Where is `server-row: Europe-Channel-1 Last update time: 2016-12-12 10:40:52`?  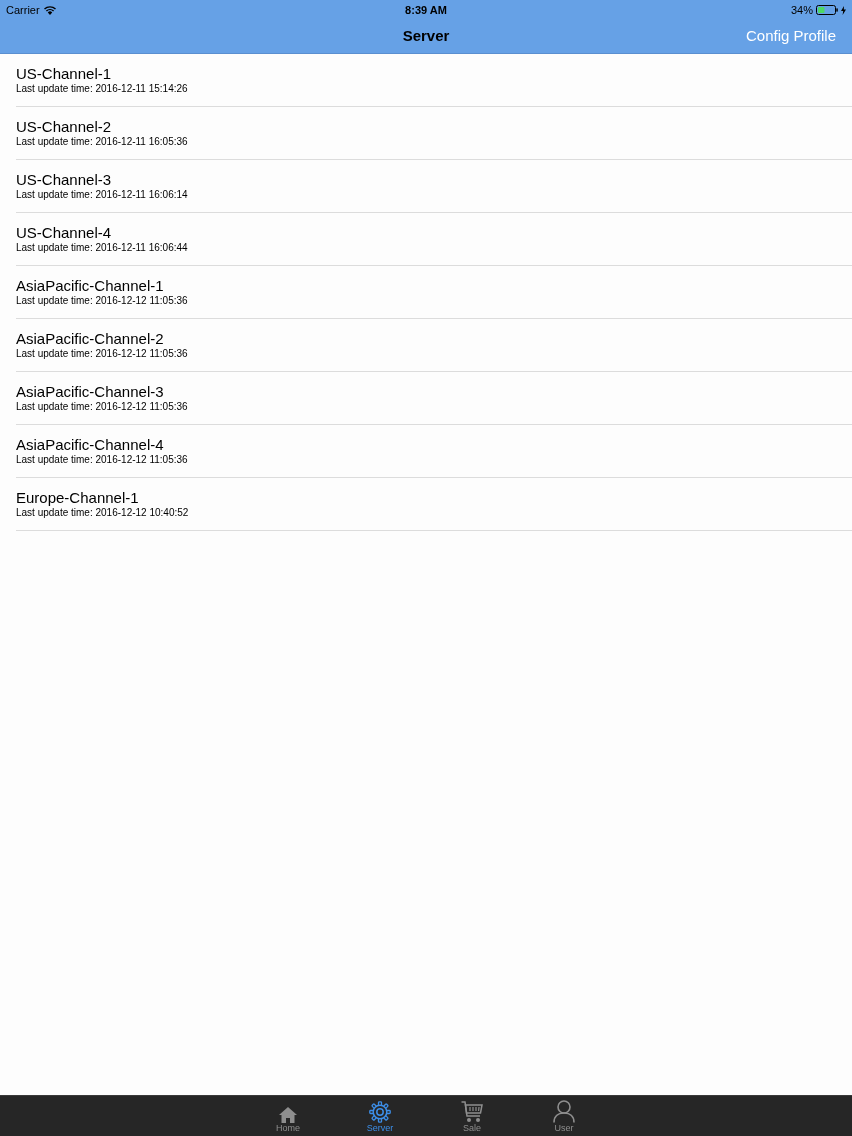 server-row: Europe-Channel-1 Last update time: 2016-12-12 10:40:52 is located at coordinates (434, 504).